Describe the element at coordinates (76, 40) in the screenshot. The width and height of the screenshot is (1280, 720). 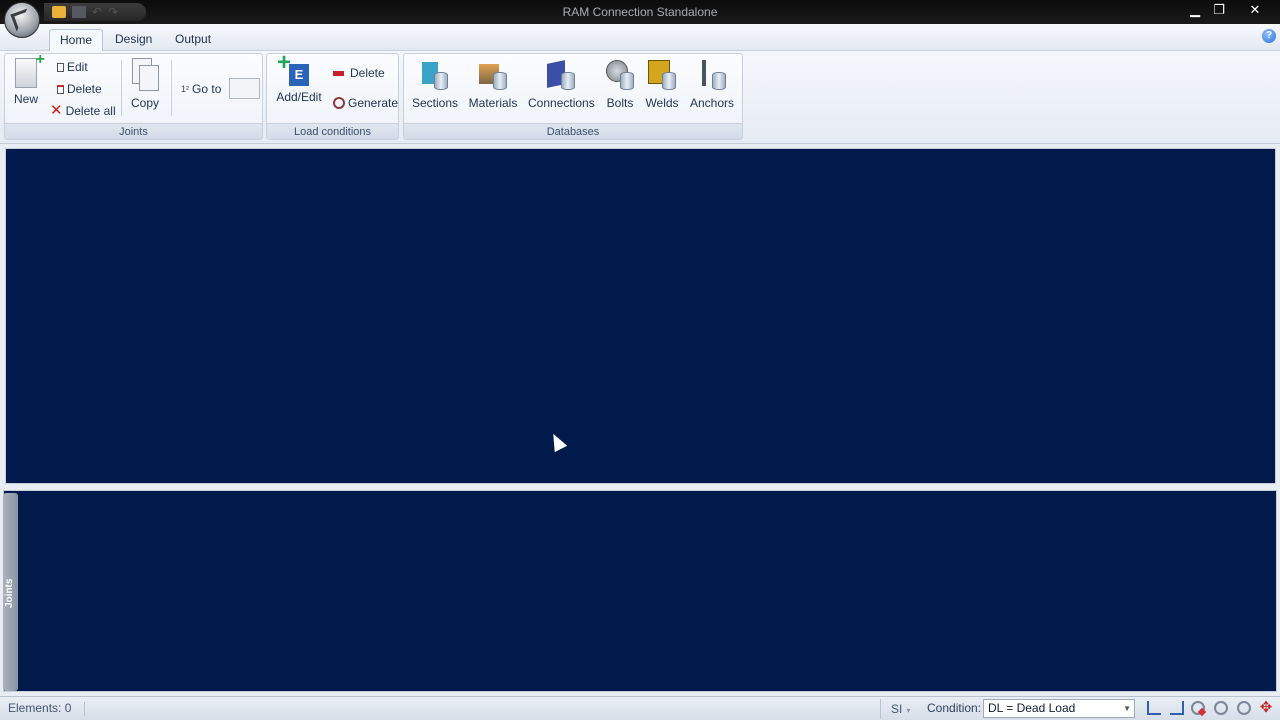
I see `tab-home: Home` at that location.